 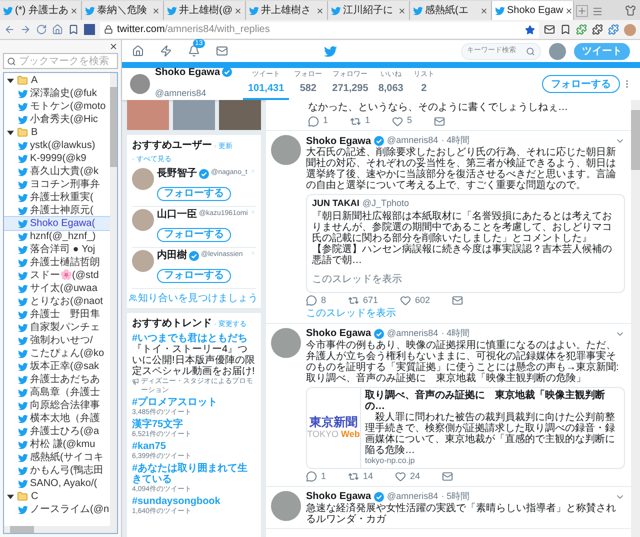 I want to click on tweet-text: 今市事件の例もあり、映像の証拠採用に慎重になるのはよい。ただ、弁護人が立ち会う権利もないままに、可視化の記録媒体を犯罪事実そのものを証明する「実質証拠」に使うことには懸念の声も→東京新聞:取り調べ、音声のみ証拠に 東京地裁「映像主観判断の危険」, so click(x=463, y=362).